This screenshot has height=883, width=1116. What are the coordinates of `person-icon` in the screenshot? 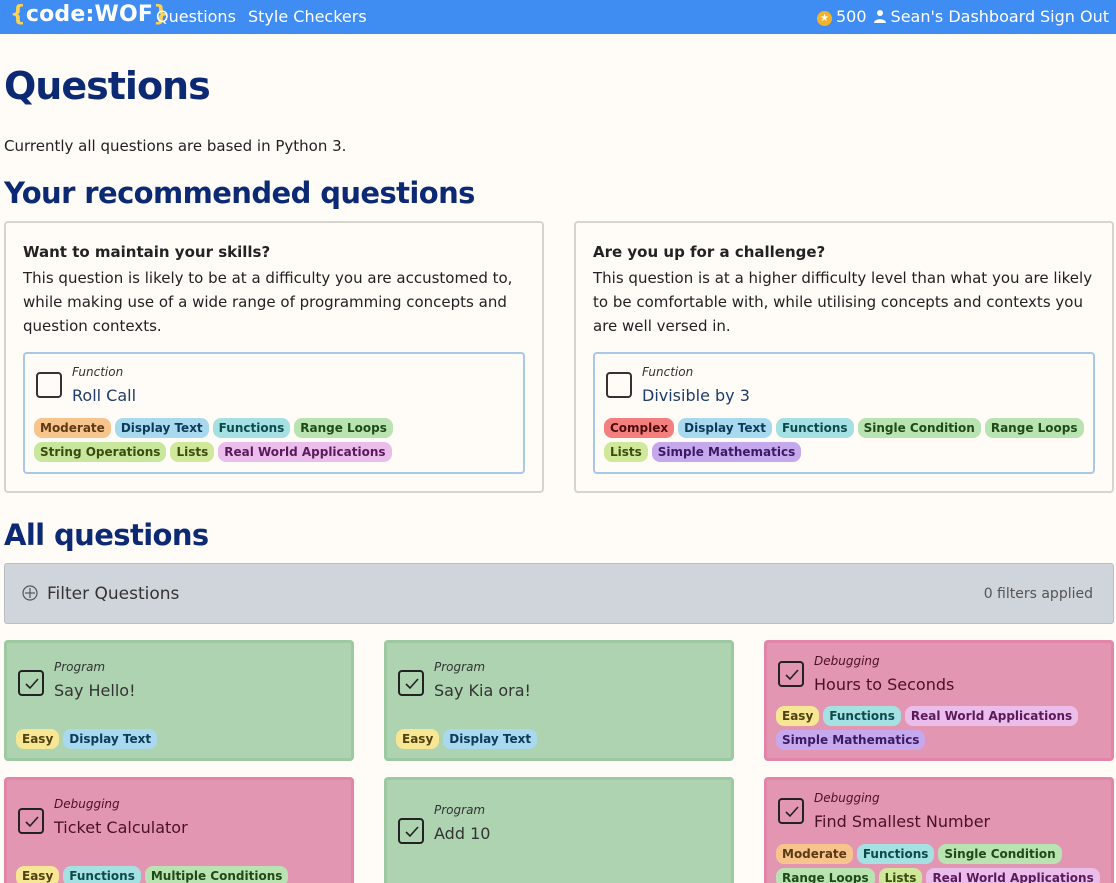 It's located at (879, 16).